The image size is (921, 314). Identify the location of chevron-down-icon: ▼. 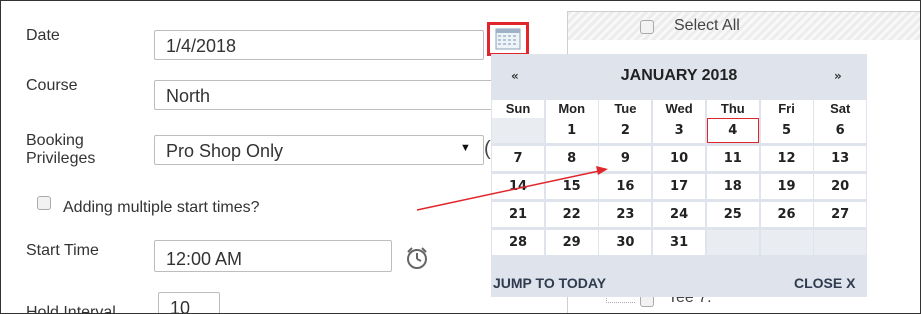
(465, 148).